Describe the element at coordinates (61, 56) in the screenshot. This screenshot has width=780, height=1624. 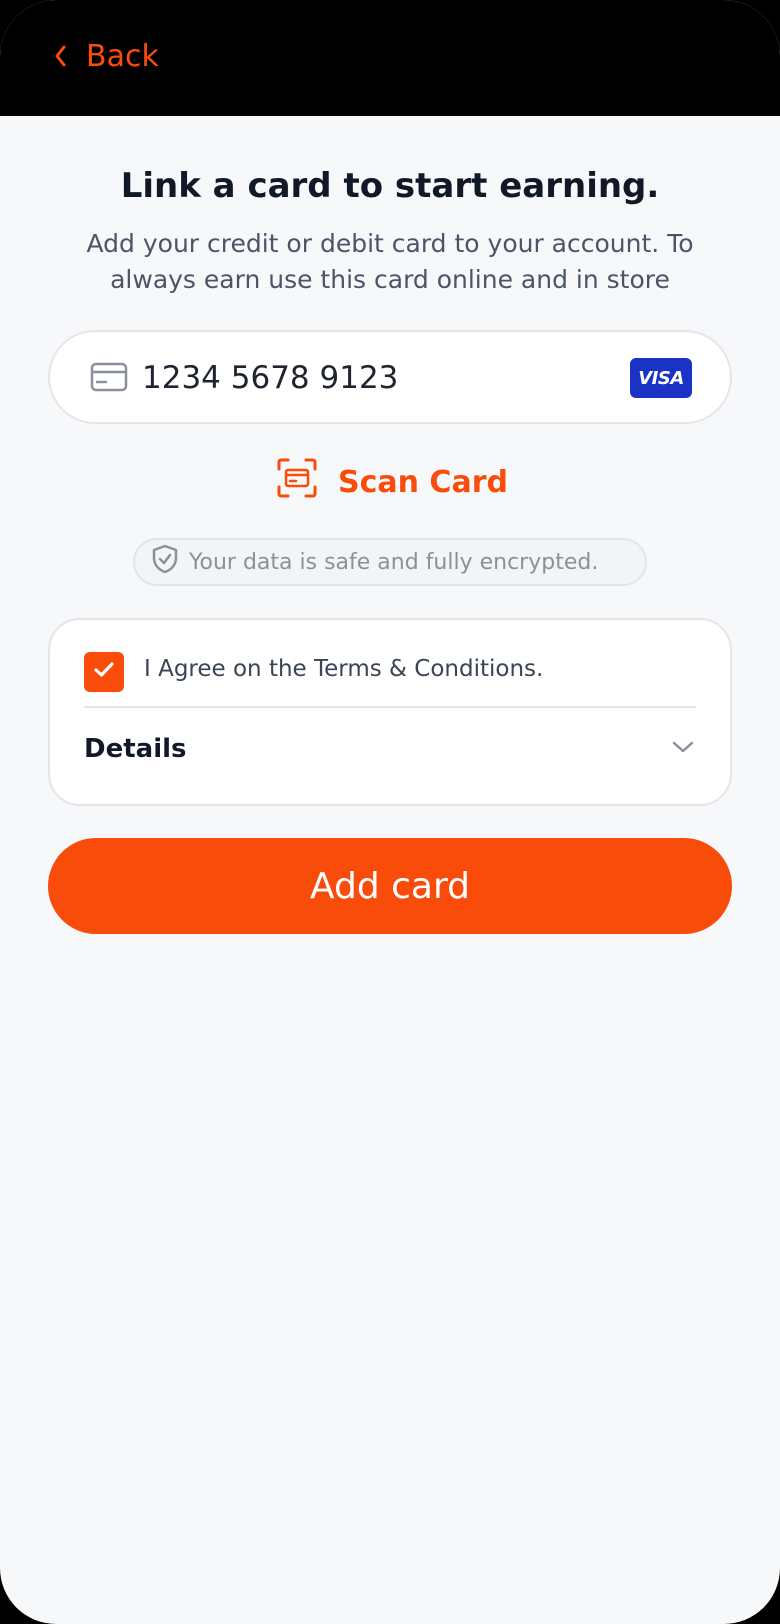
I see `chevron-left-icon` at that location.